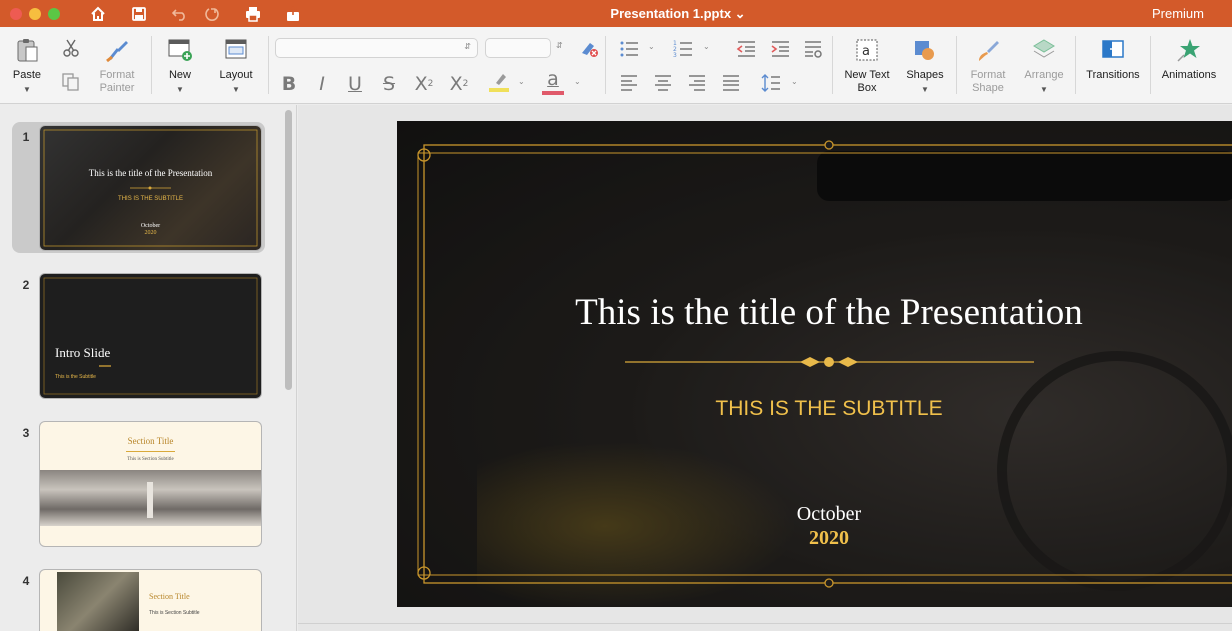 This screenshot has width=1232, height=631. I want to click on text-settings-icon, so click(813, 49).